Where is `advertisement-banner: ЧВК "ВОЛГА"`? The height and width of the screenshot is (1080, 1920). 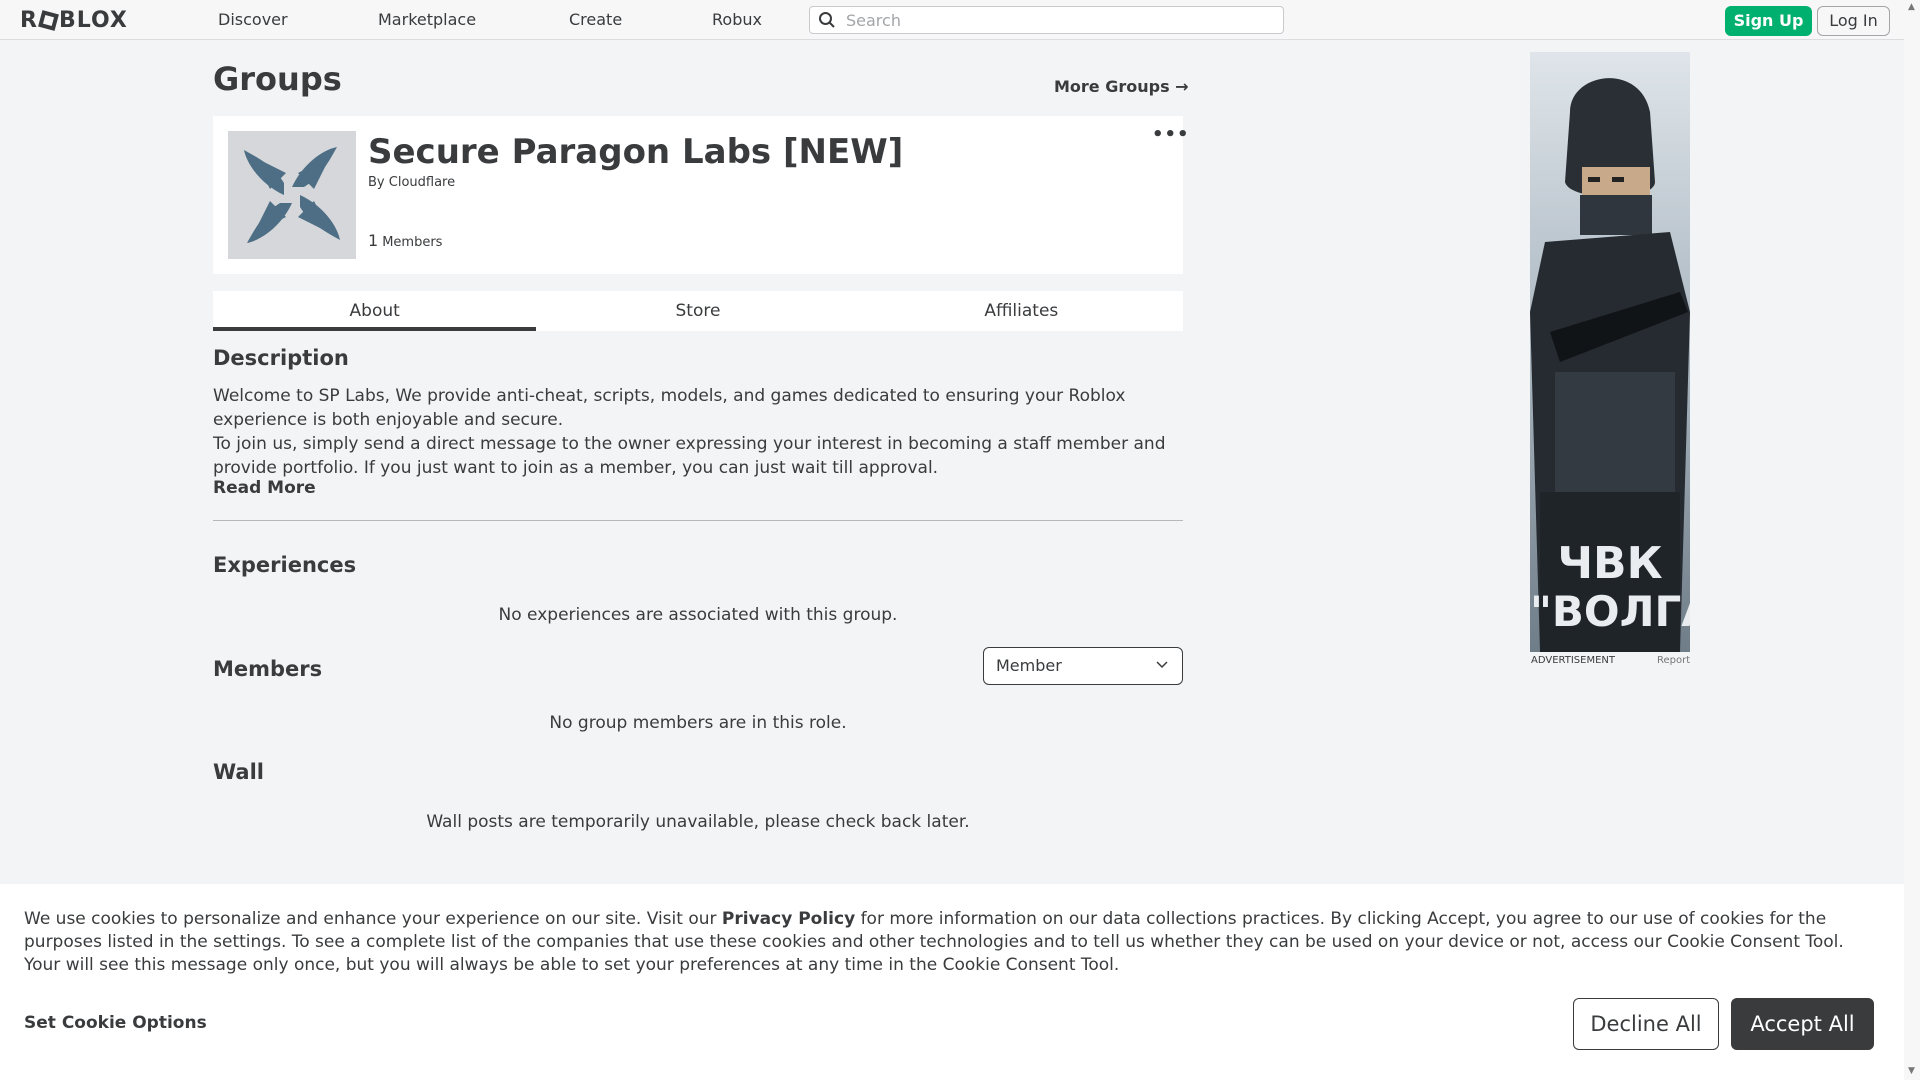 advertisement-banner: ЧВК "ВОЛГА" is located at coordinates (1610, 352).